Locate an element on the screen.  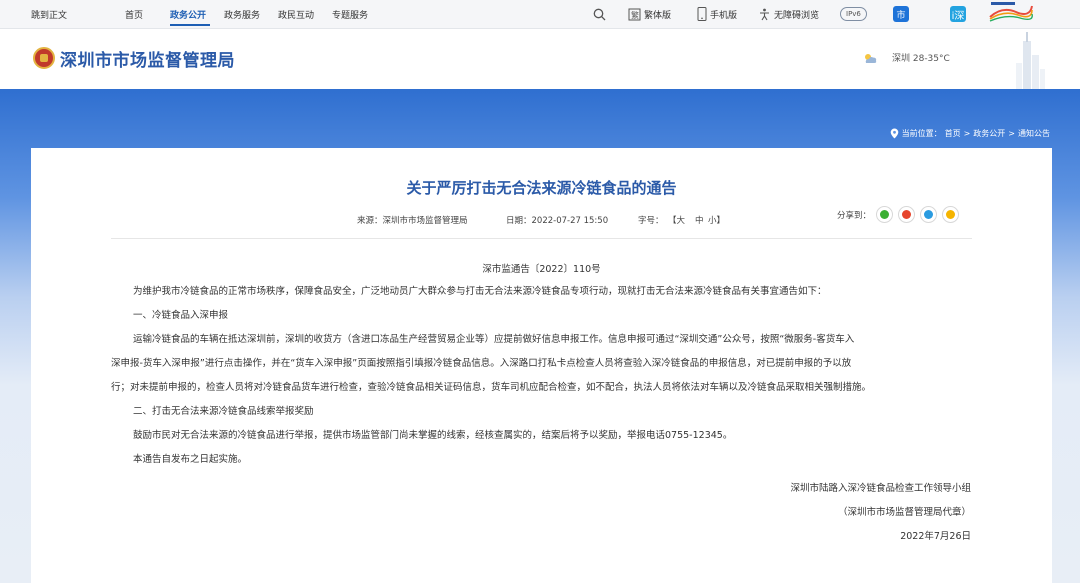
site-header: 深圳市市场监督管理局 深圳 28-35°C is located at coordinates (540, 59).